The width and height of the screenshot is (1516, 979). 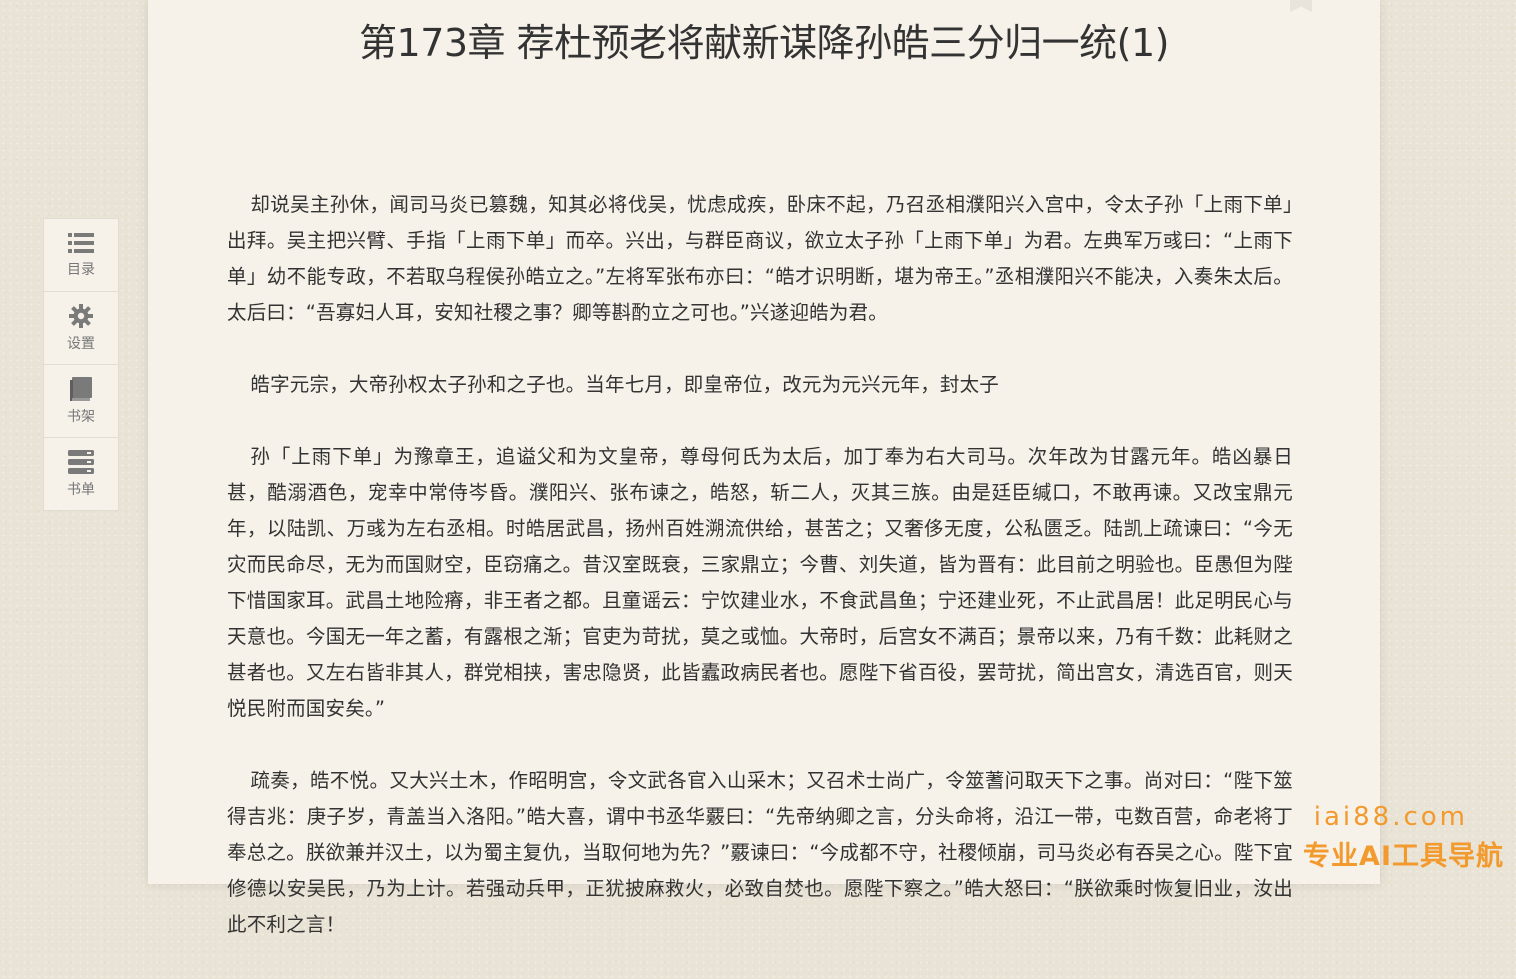 What do you see at coordinates (81, 343) in the screenshot?
I see `toolbar-settings-label: 设置` at bounding box center [81, 343].